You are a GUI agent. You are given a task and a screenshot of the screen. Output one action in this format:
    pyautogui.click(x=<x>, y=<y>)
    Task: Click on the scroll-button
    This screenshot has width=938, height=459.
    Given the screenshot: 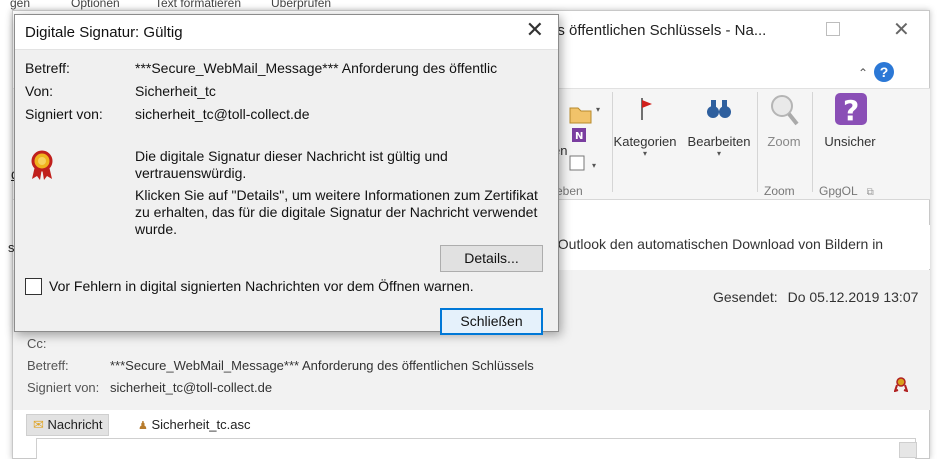 What is the action you would take?
    pyautogui.click(x=908, y=450)
    